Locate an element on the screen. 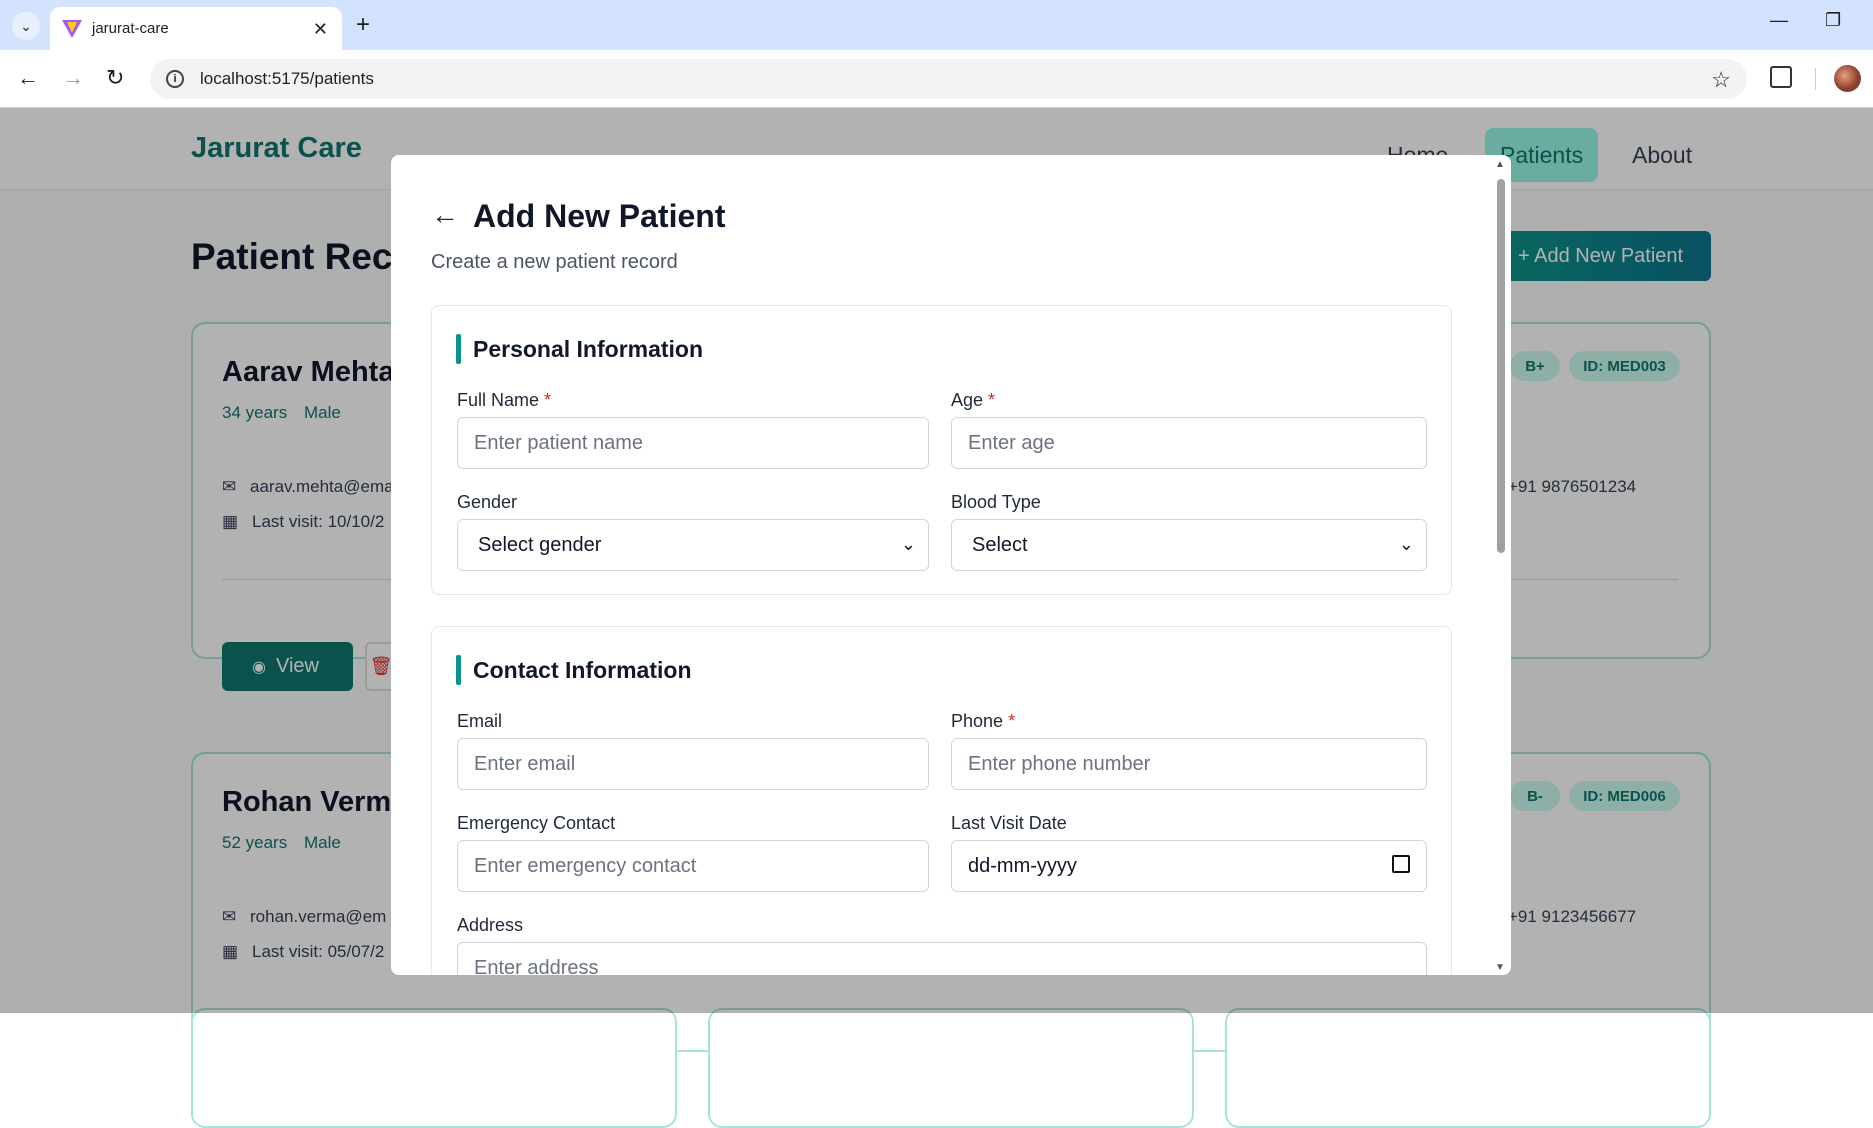 The image size is (1873, 1128). age-label-text: Age is located at coordinates (967, 400).